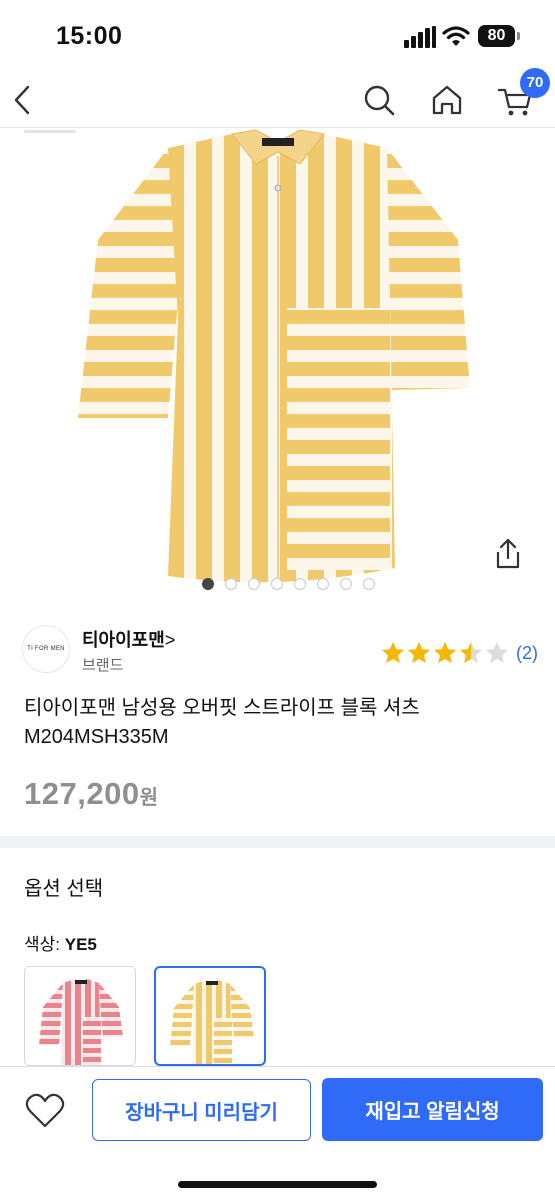 This screenshot has width=555, height=1200. Describe the element at coordinates (277, 1184) in the screenshot. I see `home-indicator` at that location.